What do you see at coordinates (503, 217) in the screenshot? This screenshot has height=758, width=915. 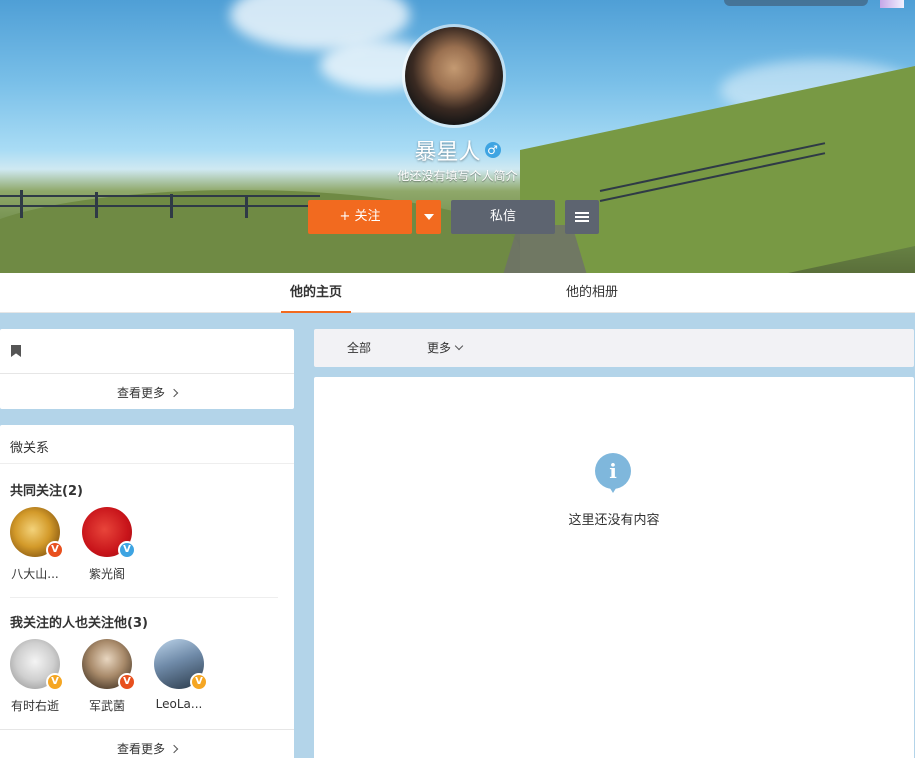 I see `message-button: 私信` at bounding box center [503, 217].